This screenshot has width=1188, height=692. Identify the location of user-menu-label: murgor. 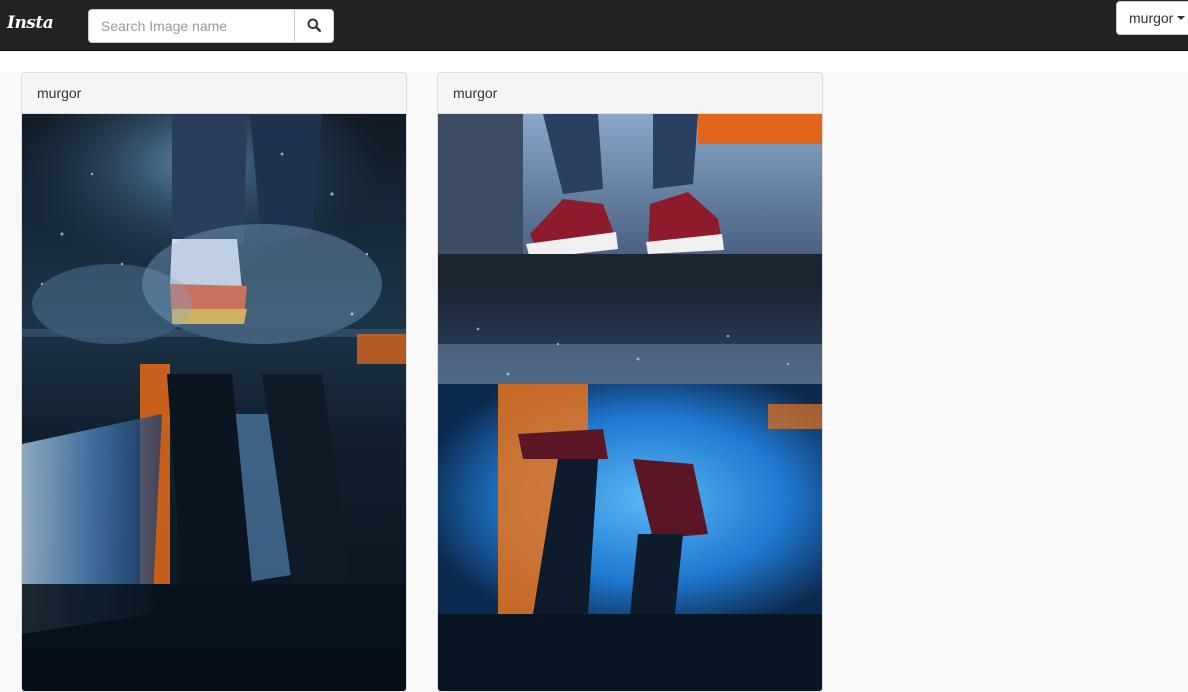
(1151, 18).